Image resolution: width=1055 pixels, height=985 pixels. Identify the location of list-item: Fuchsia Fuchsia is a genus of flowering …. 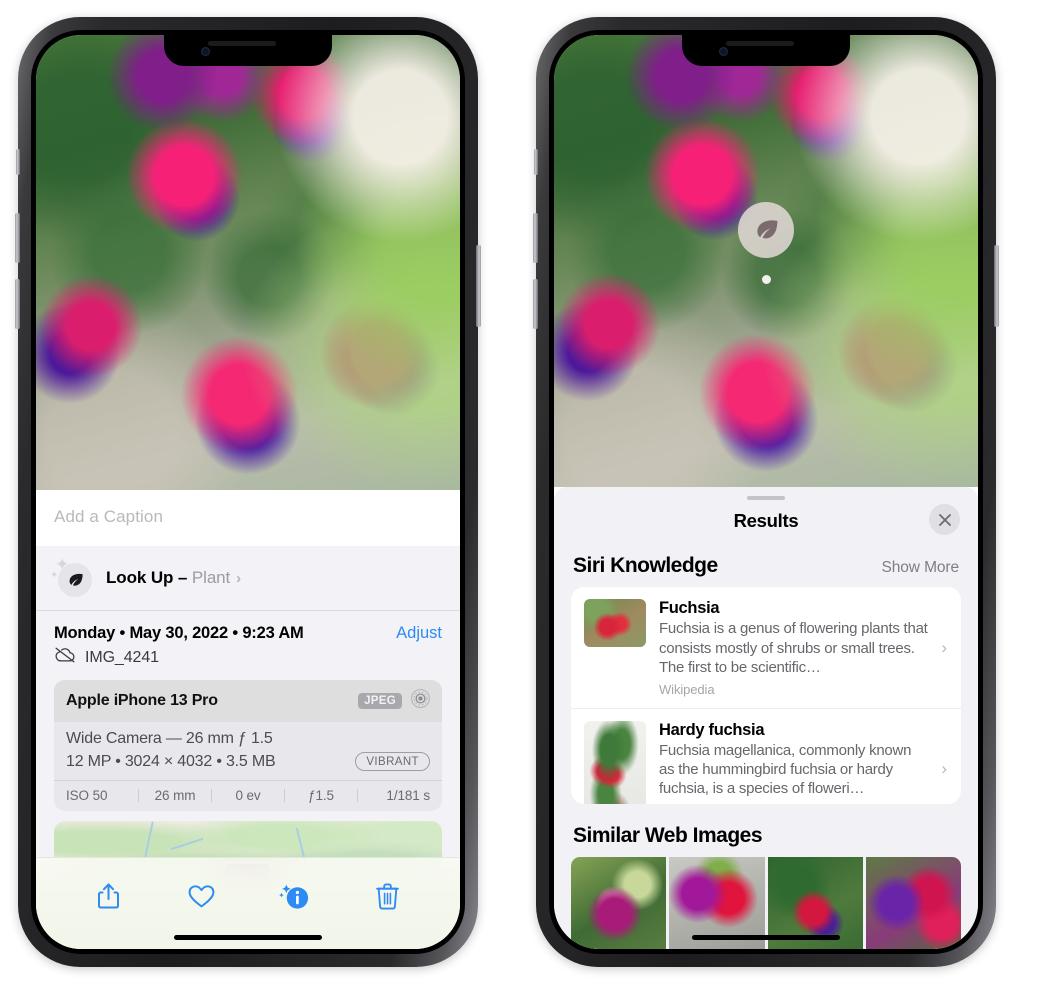
(766, 647).